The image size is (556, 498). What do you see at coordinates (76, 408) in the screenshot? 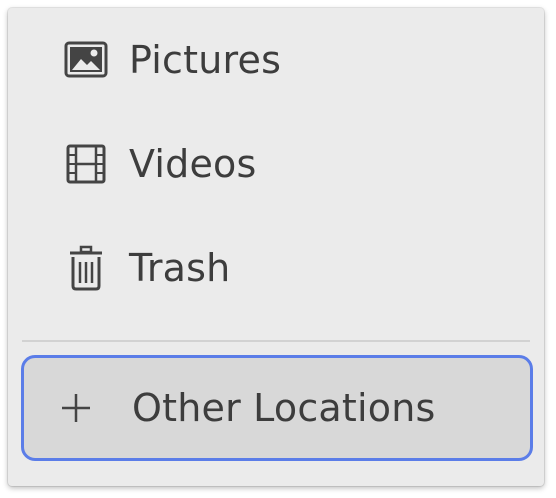
I see `plus-icon` at bounding box center [76, 408].